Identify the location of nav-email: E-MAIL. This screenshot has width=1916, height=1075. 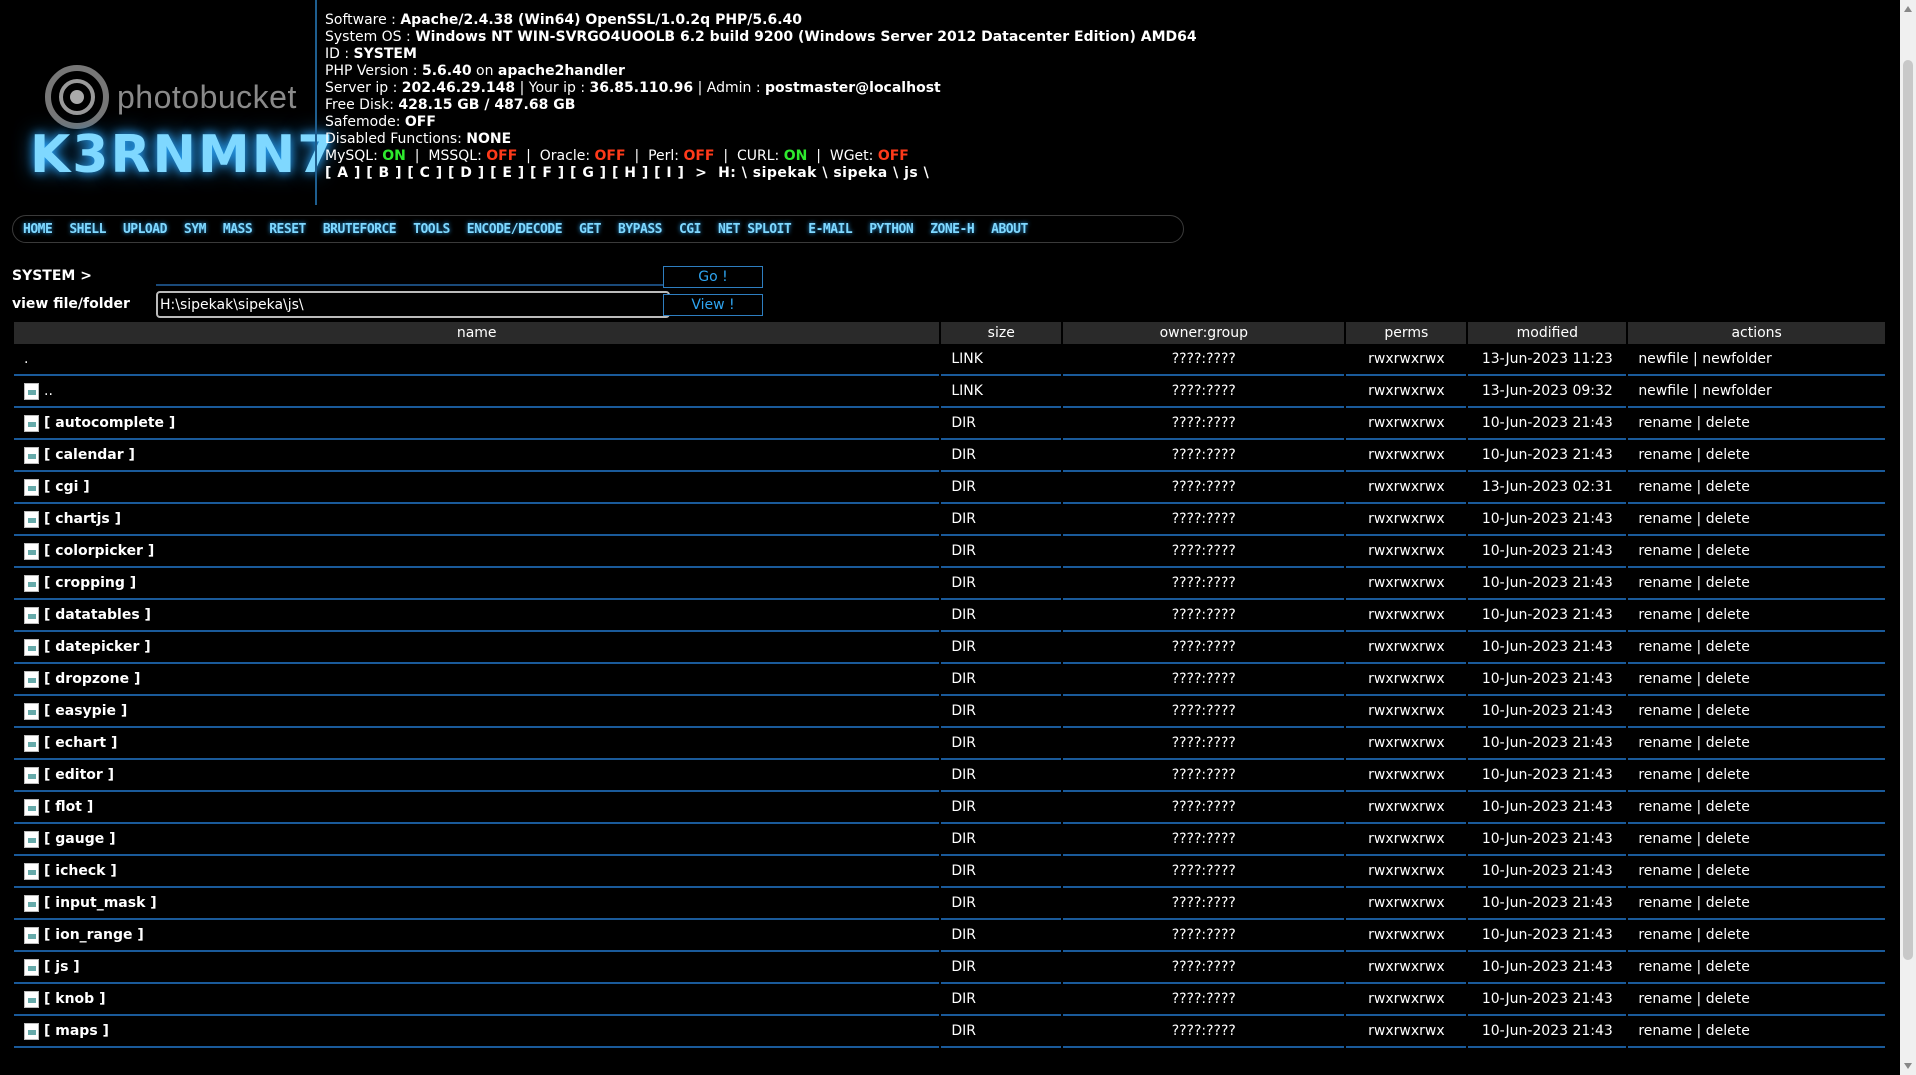
(830, 229).